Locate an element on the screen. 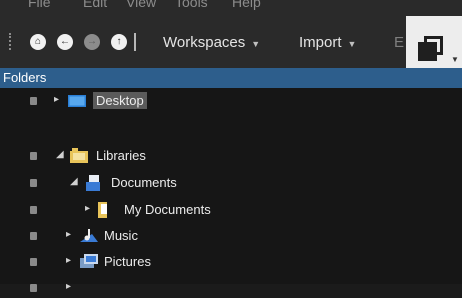  home-icon: ⌂ is located at coordinates (38, 42).